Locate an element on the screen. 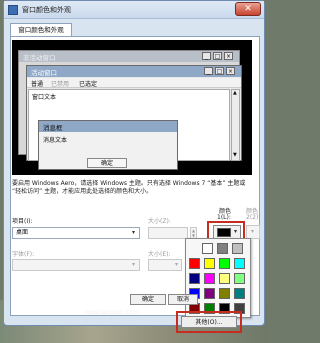  color1-button: ▾ is located at coordinates (227, 232).